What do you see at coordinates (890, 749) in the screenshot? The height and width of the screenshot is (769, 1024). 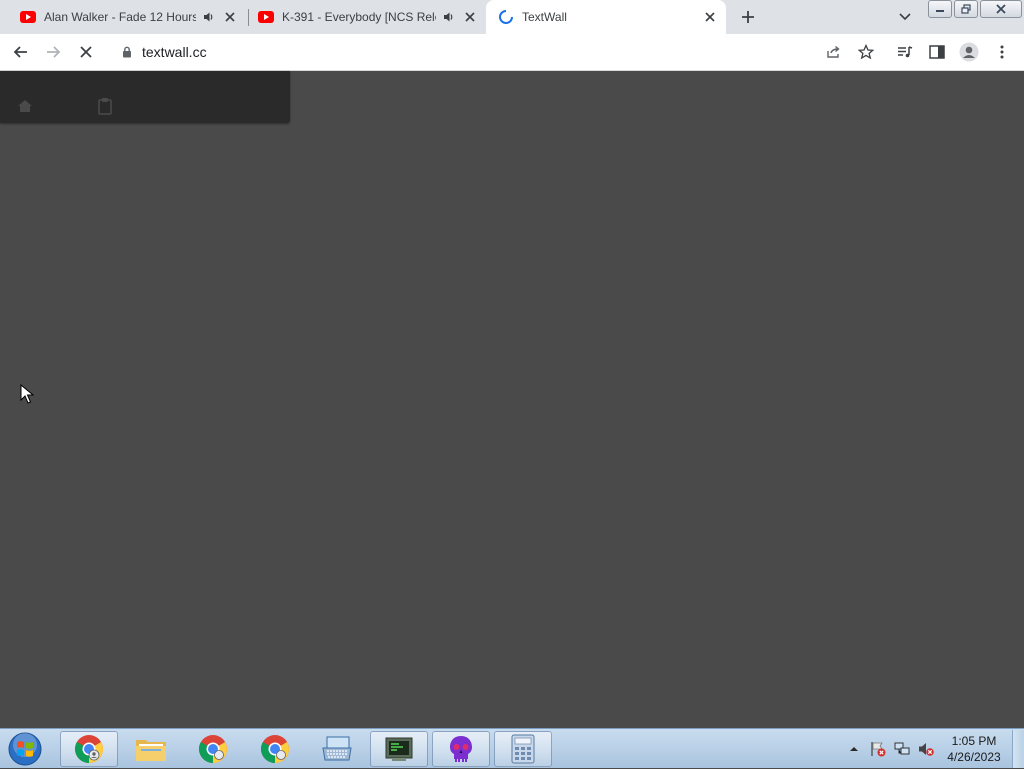 I see `system-tray` at bounding box center [890, 749].